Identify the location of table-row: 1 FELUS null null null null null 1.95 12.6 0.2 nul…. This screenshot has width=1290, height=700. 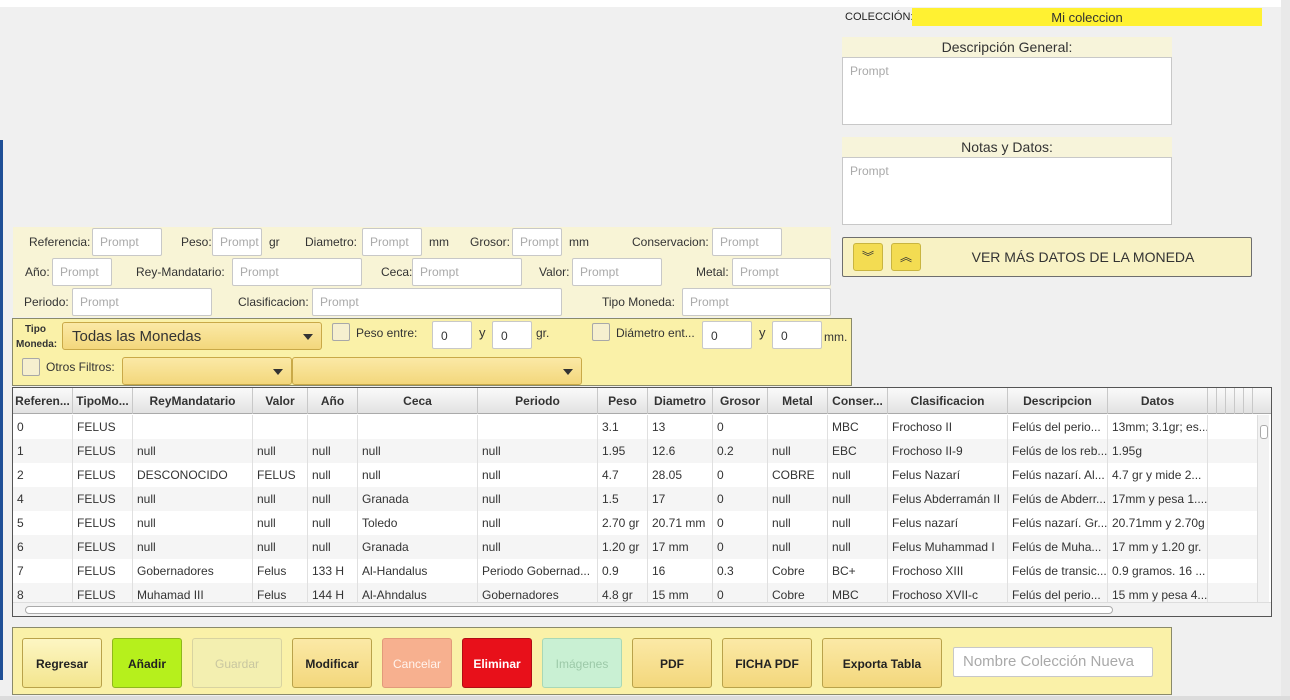
(635, 451).